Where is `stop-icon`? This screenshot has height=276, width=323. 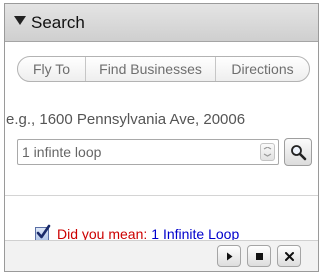 stop-icon is located at coordinates (259, 256).